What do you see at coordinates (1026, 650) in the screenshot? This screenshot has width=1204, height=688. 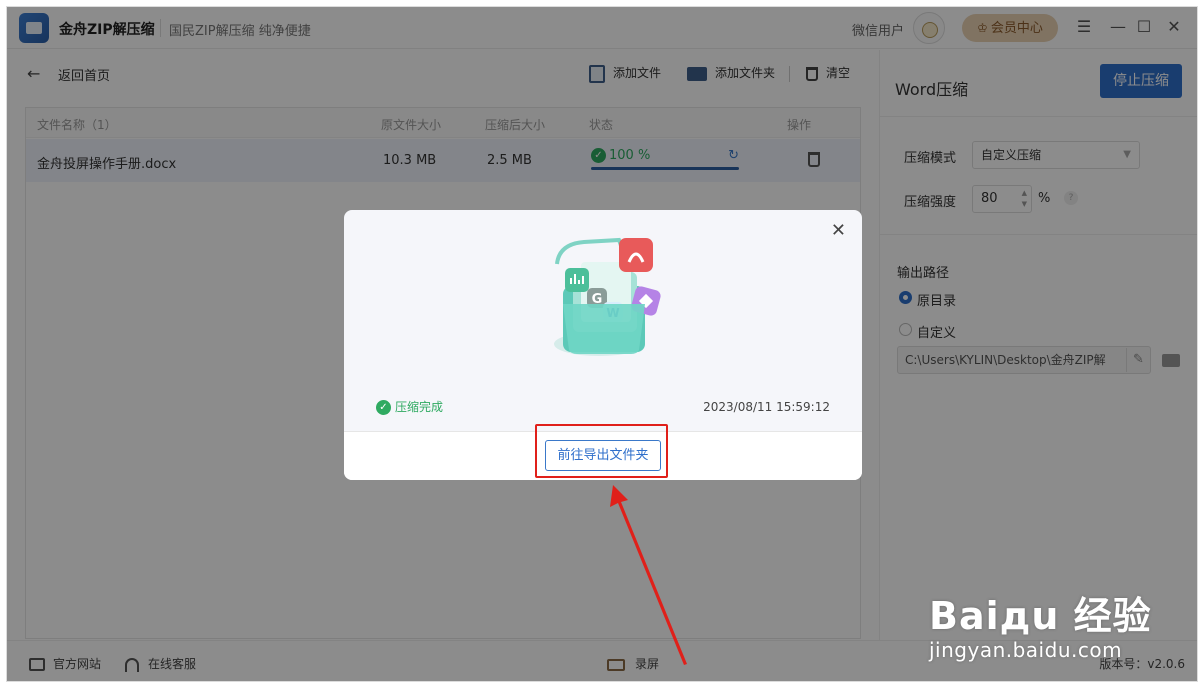 I see `watermark-url: jingyan.baidu.com` at bounding box center [1026, 650].